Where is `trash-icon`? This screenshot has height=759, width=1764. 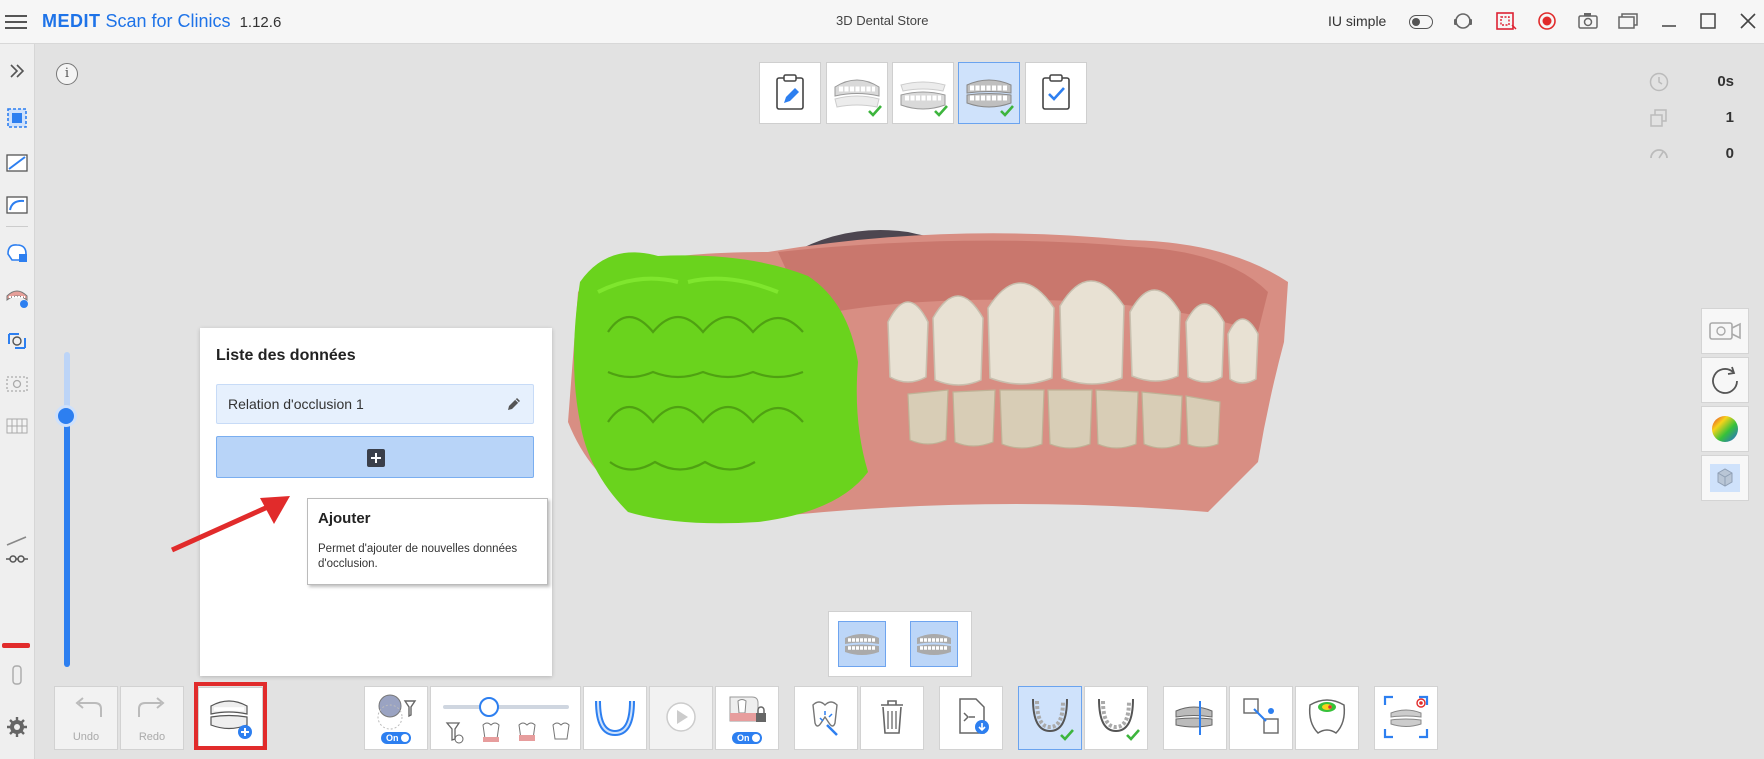 trash-icon is located at coordinates (892, 717).